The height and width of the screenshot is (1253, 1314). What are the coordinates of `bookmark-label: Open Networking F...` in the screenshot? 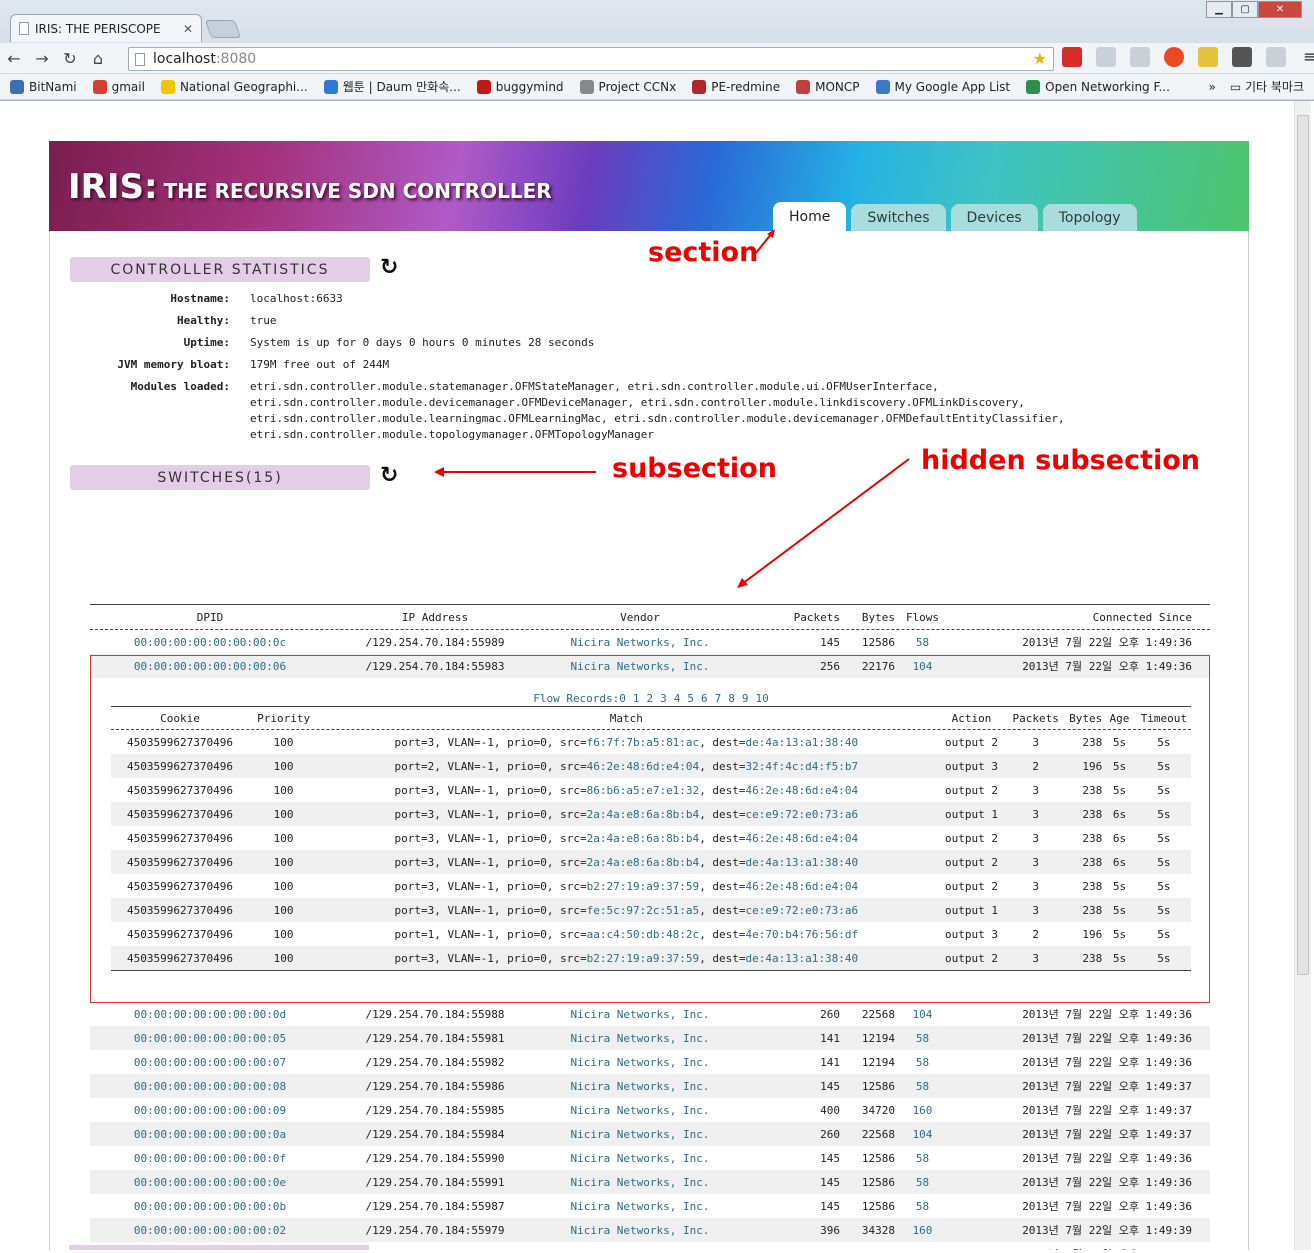 It's located at (1107, 86).